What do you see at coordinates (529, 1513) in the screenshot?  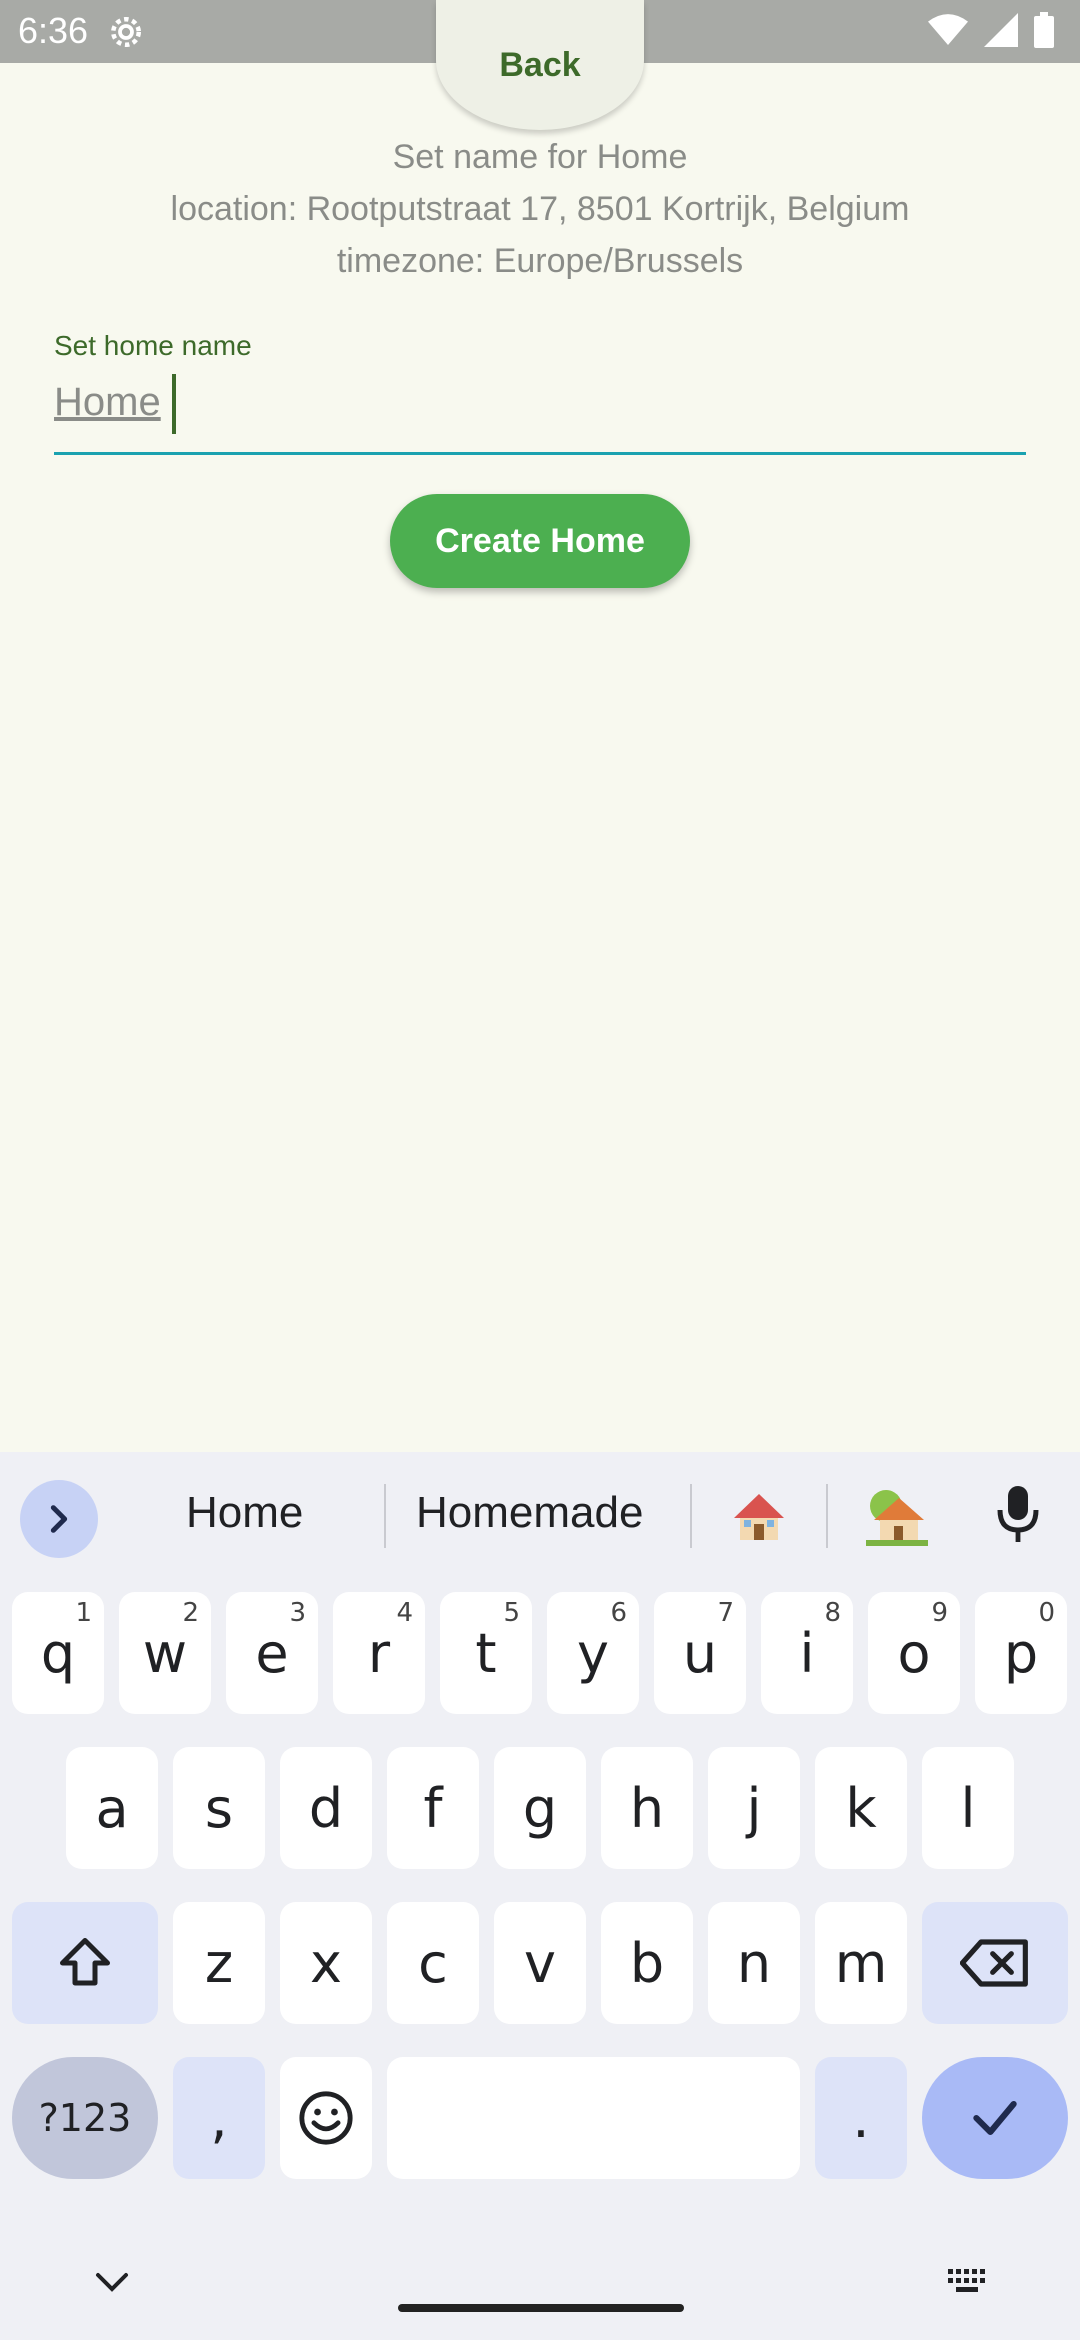 I see `suggestion-2: Homemade` at bounding box center [529, 1513].